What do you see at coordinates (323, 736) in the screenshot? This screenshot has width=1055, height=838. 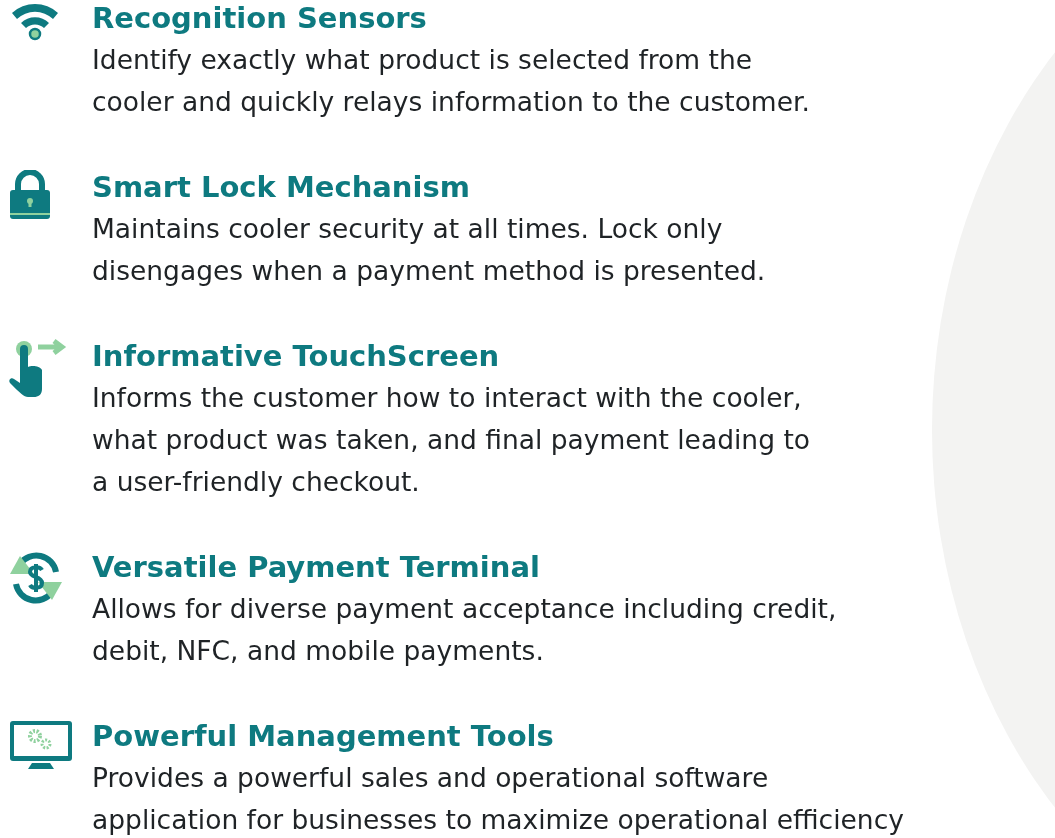 I see `feature-title: Powerful Management Tools` at bounding box center [323, 736].